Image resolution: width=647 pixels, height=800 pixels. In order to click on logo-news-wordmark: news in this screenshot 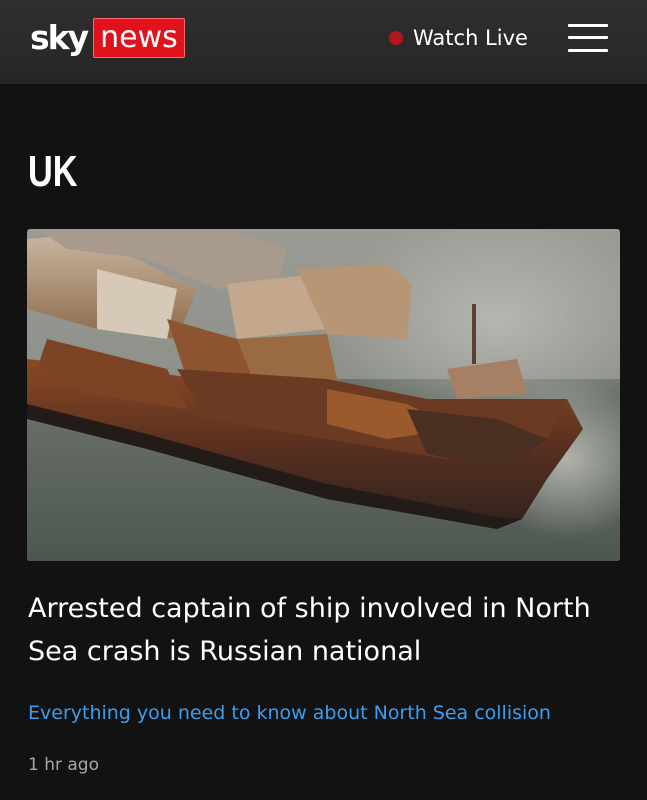, I will do `click(139, 38)`.